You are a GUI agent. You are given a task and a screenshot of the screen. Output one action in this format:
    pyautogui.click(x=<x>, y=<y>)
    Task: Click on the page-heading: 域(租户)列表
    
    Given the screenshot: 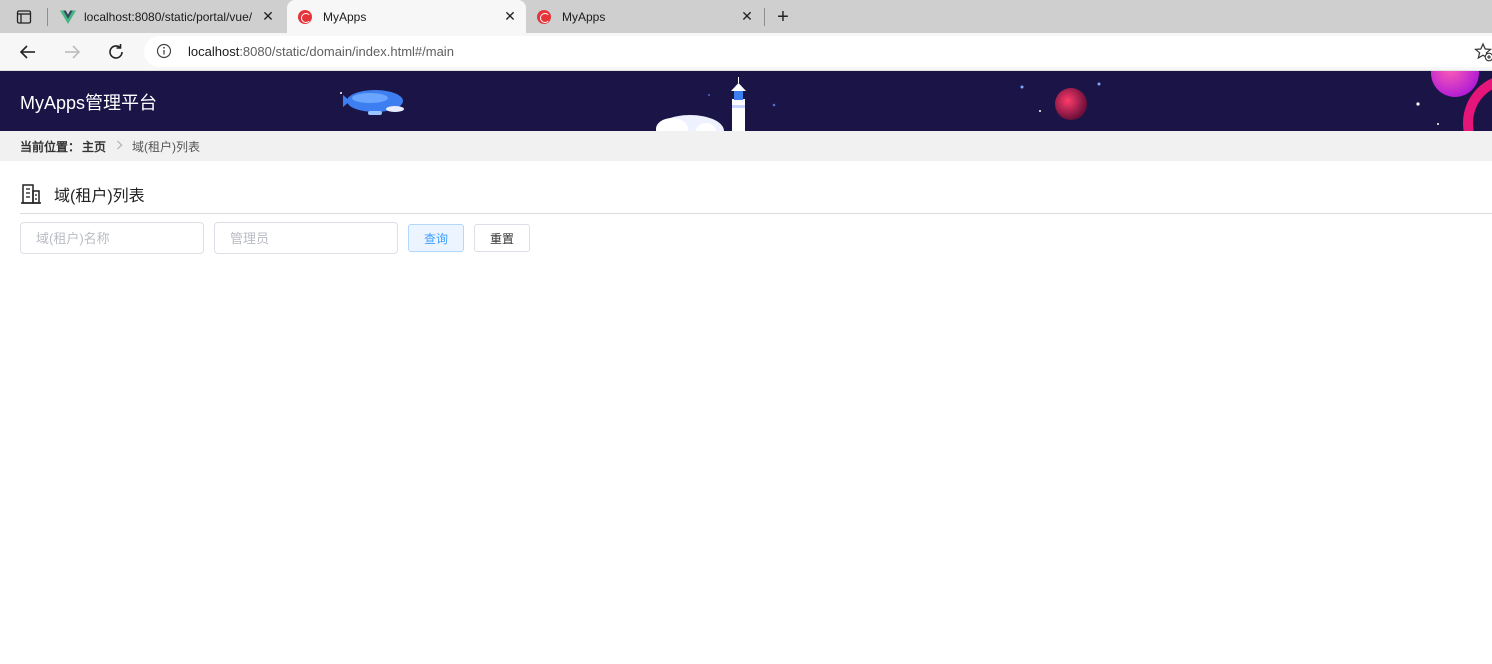 What is the action you would take?
    pyautogui.click(x=82, y=194)
    